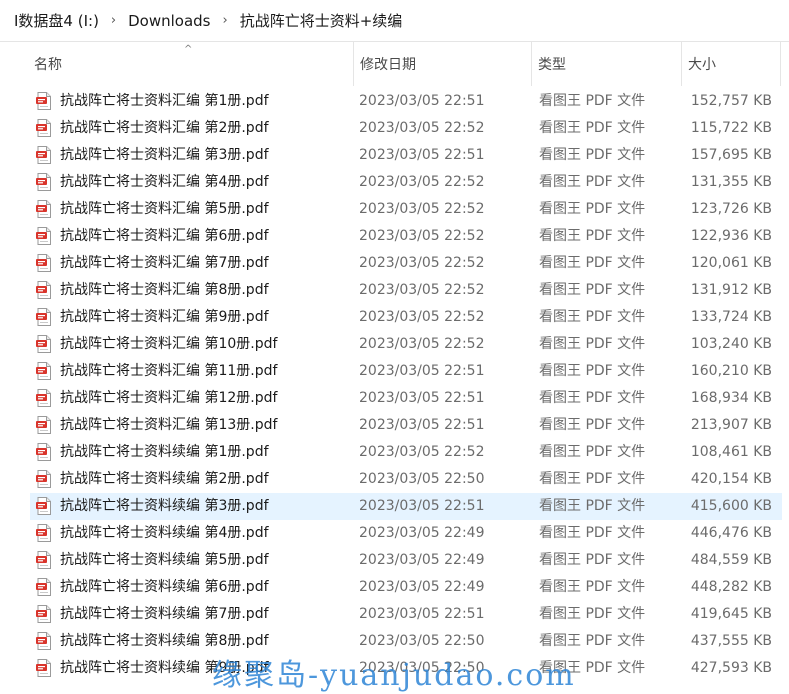  I want to click on file-size: 103,240 KB, so click(731, 344).